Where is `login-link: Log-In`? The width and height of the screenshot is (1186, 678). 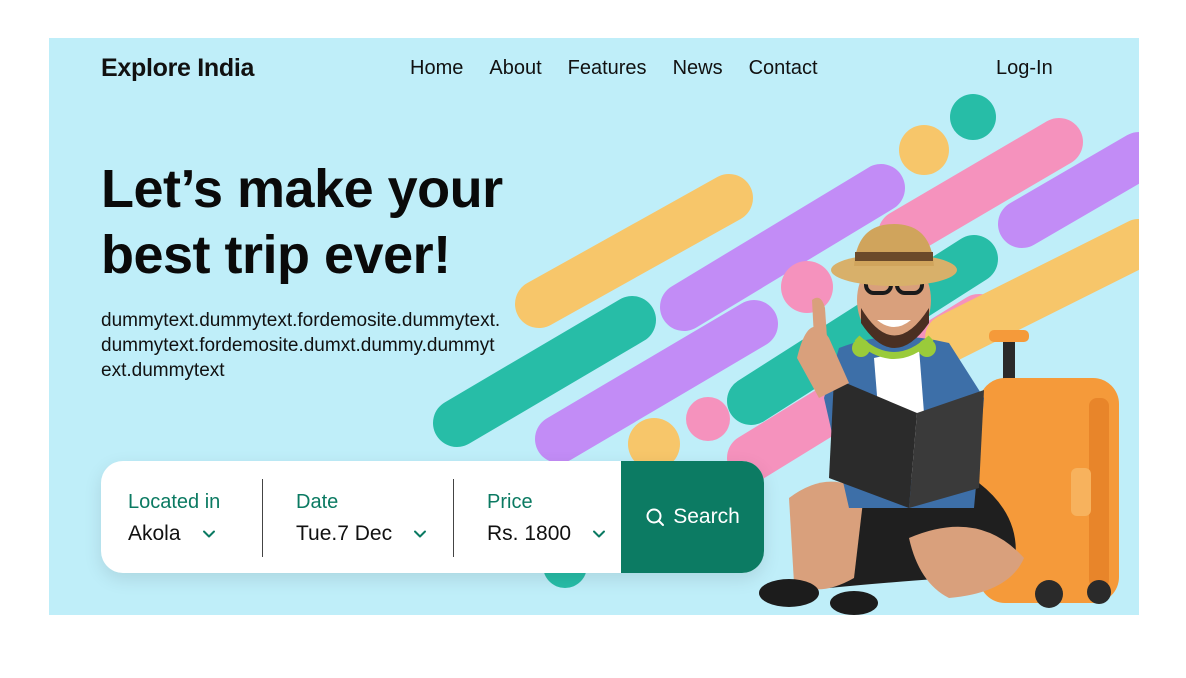 login-link: Log-In is located at coordinates (1024, 68).